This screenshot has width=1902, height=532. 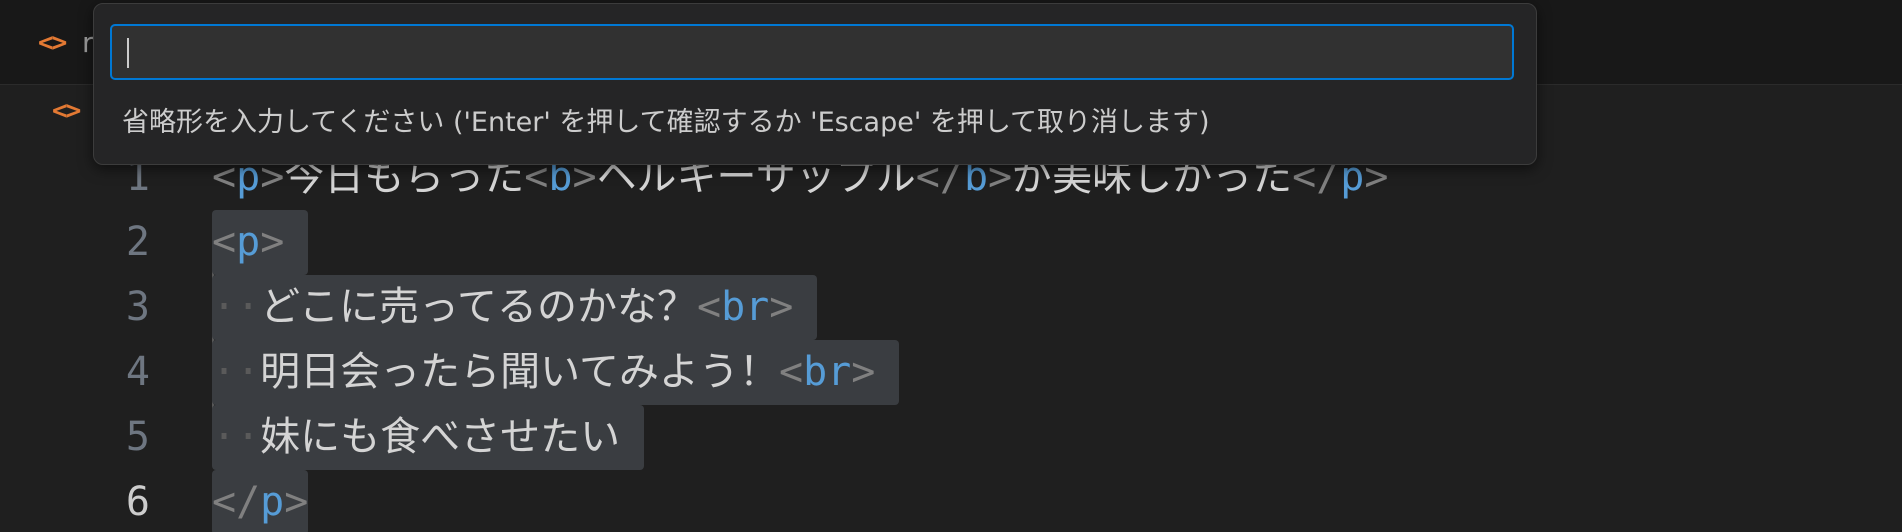 I want to click on line-number: 4, so click(x=137, y=372).